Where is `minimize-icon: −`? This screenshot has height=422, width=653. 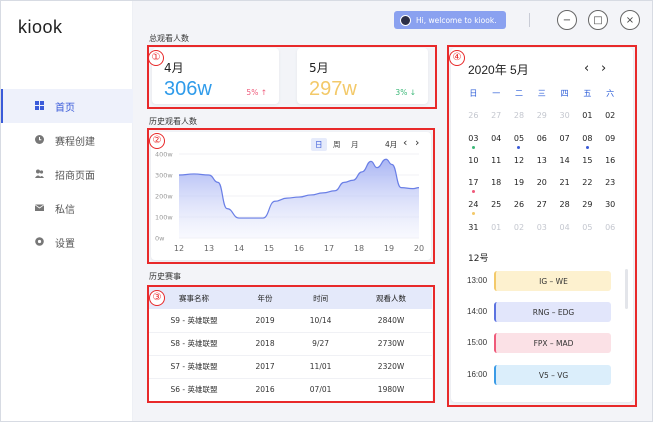 minimize-icon: − is located at coordinates (567, 20).